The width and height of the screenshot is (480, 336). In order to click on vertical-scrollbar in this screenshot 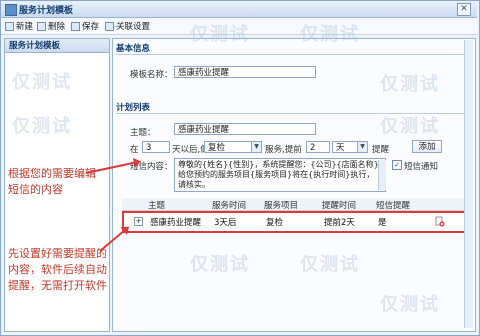, I will do `click(468, 184)`.